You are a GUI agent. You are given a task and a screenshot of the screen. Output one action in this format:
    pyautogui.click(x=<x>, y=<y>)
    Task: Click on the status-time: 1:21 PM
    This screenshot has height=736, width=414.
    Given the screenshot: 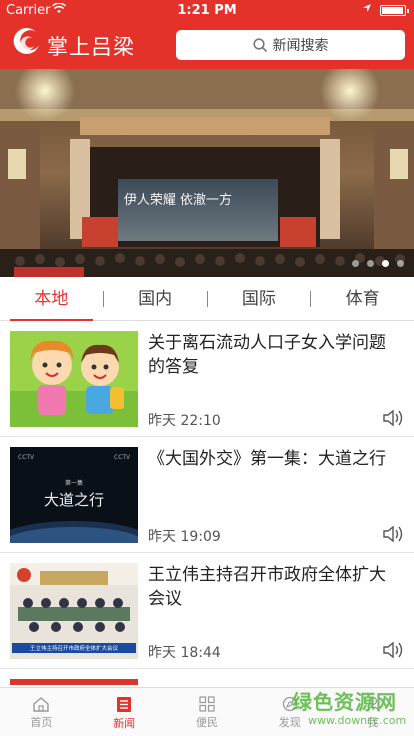 What is the action you would take?
    pyautogui.click(x=207, y=10)
    